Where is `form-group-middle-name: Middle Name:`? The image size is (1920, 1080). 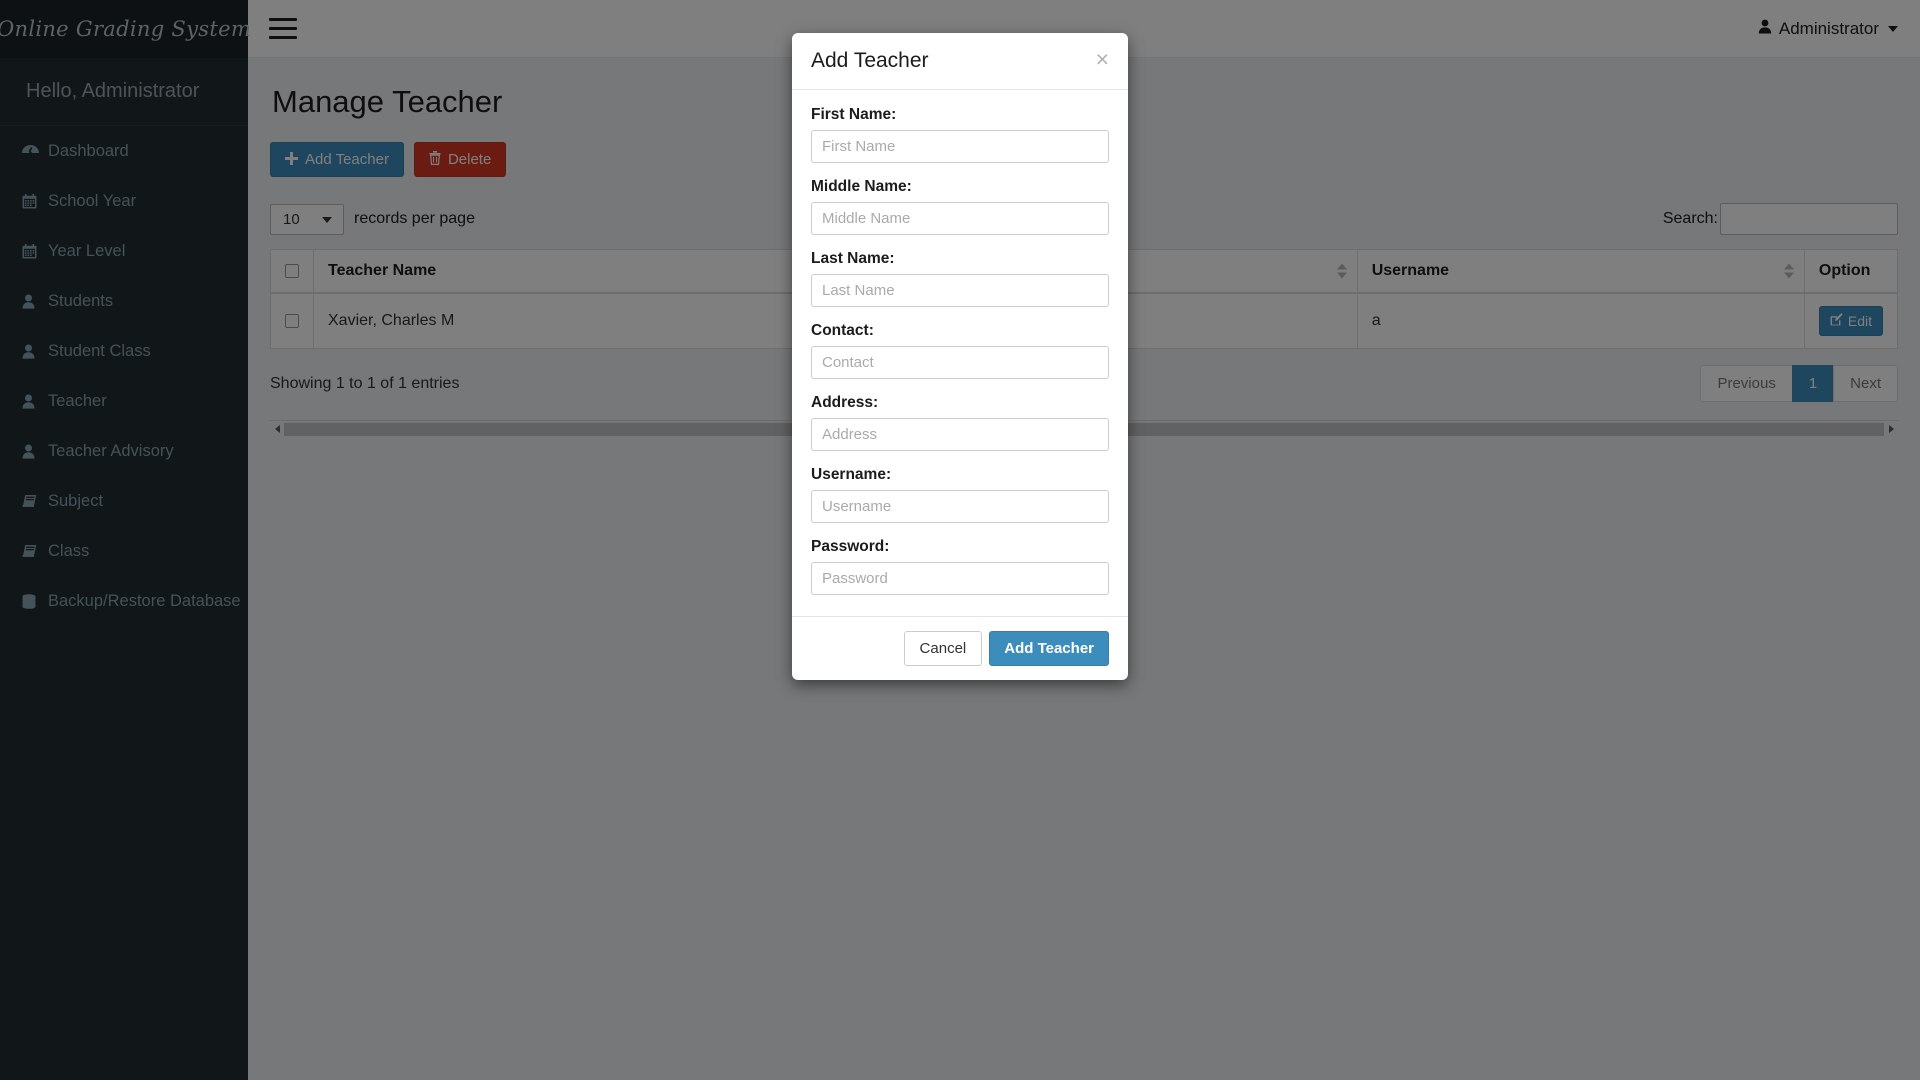 form-group-middle-name: Middle Name: is located at coordinates (960, 206).